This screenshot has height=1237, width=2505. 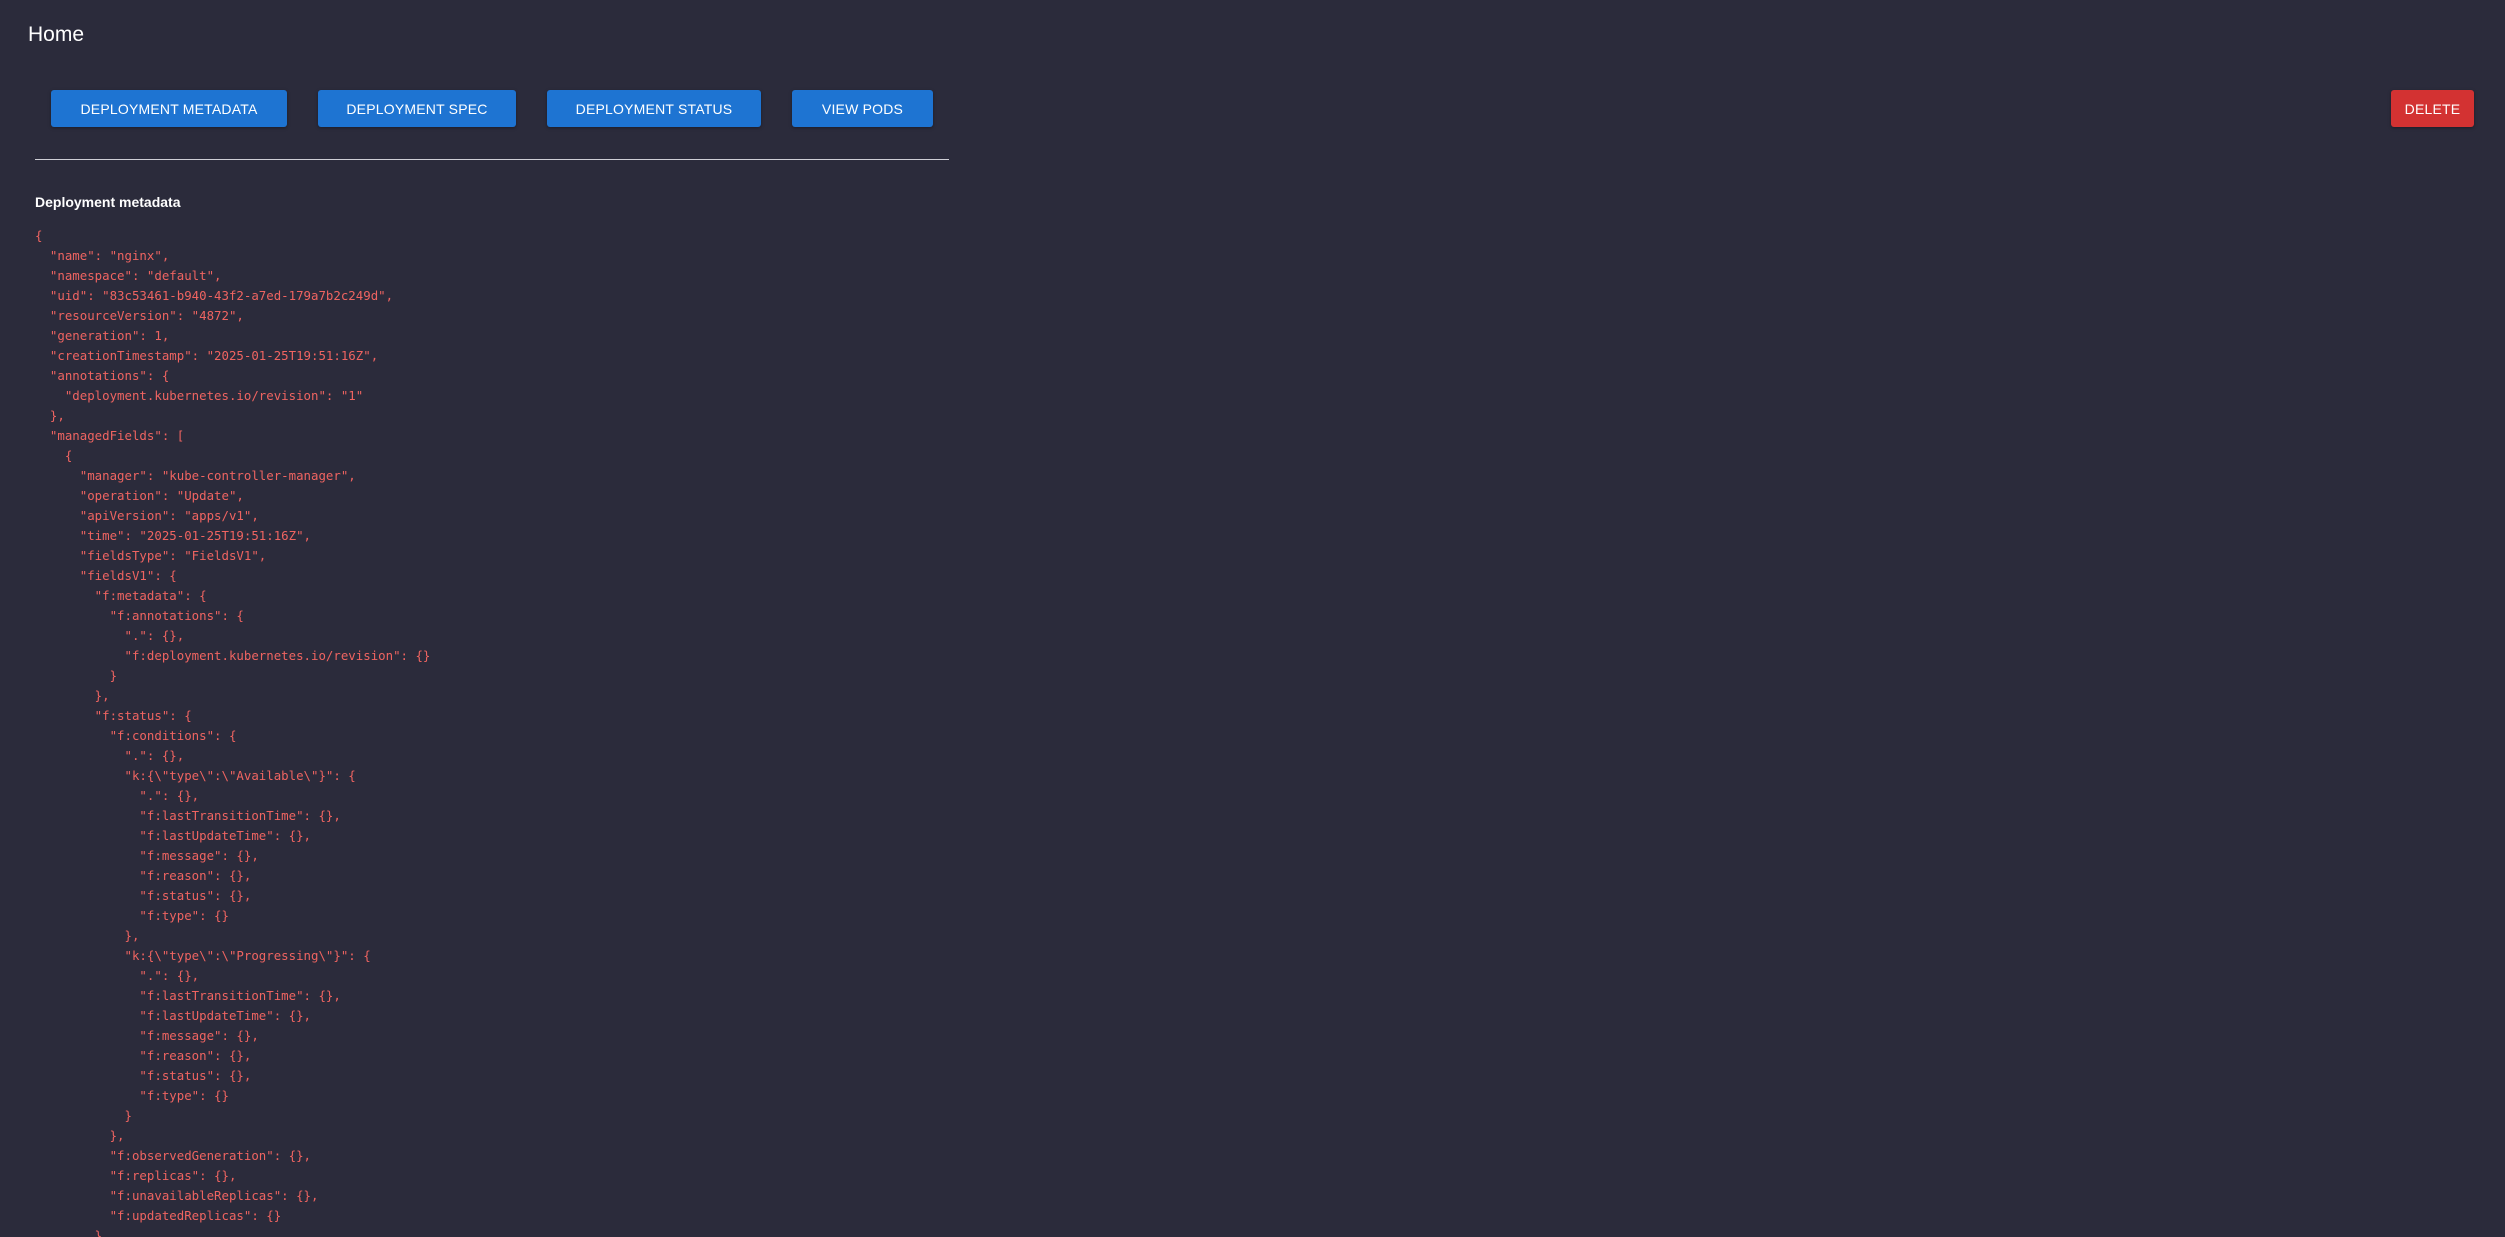 What do you see at coordinates (108, 202) in the screenshot?
I see `section-heading: Deployment metadata` at bounding box center [108, 202].